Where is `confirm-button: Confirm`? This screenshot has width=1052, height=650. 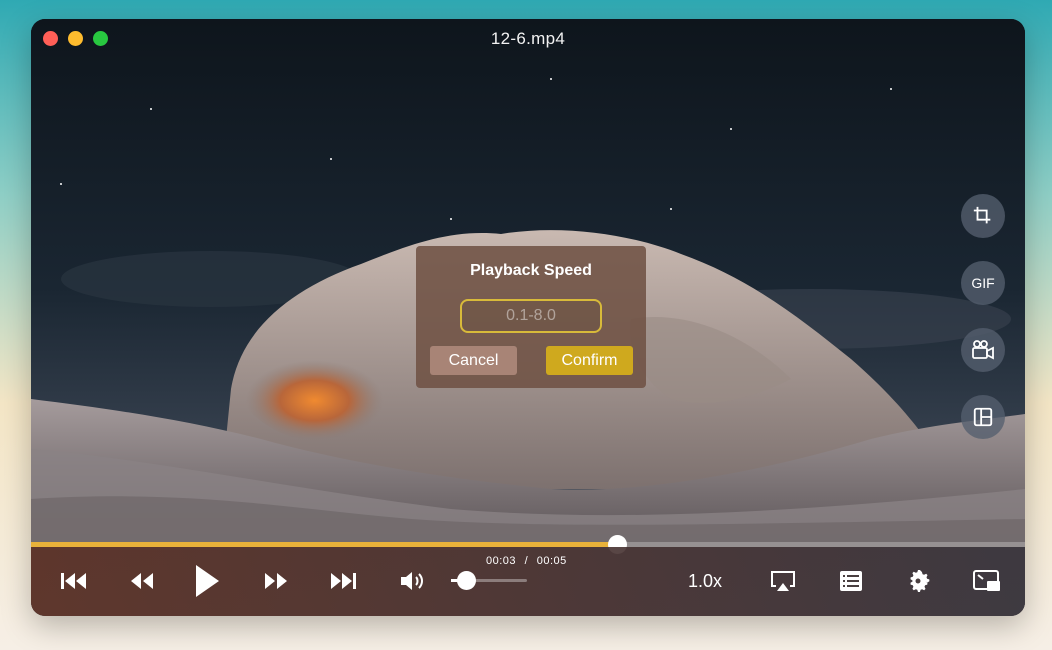
confirm-button: Confirm is located at coordinates (589, 360).